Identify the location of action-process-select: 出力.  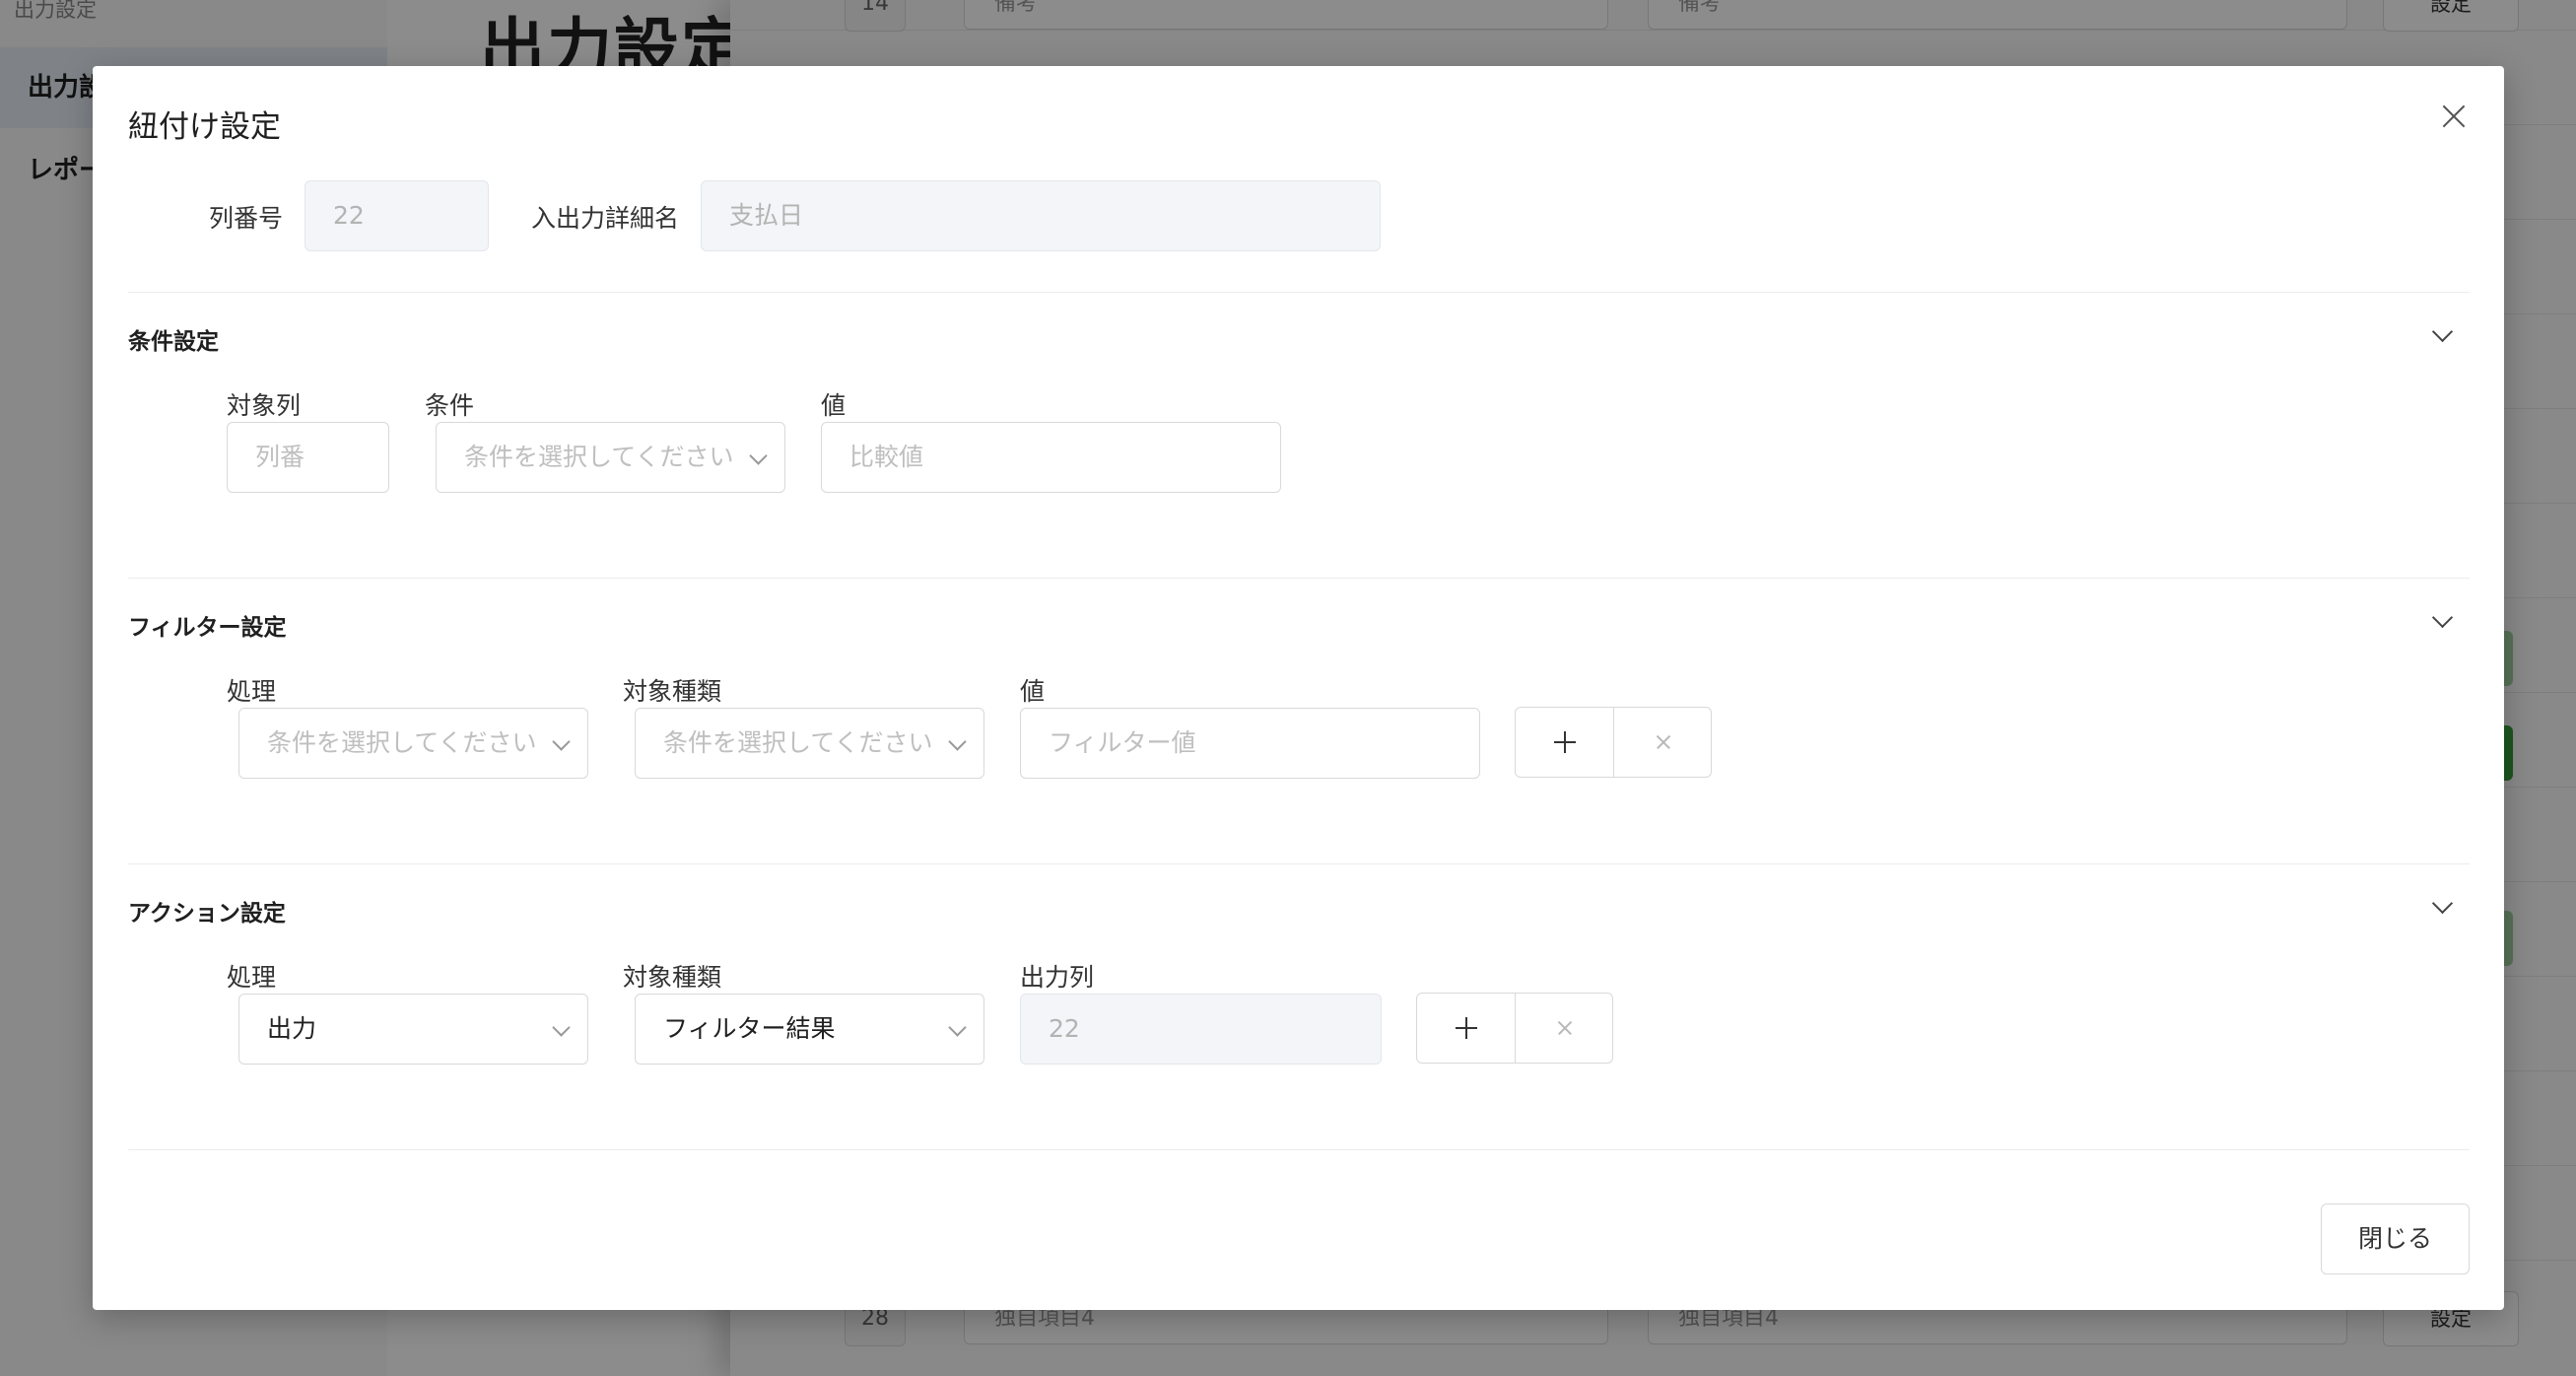
(413, 1029).